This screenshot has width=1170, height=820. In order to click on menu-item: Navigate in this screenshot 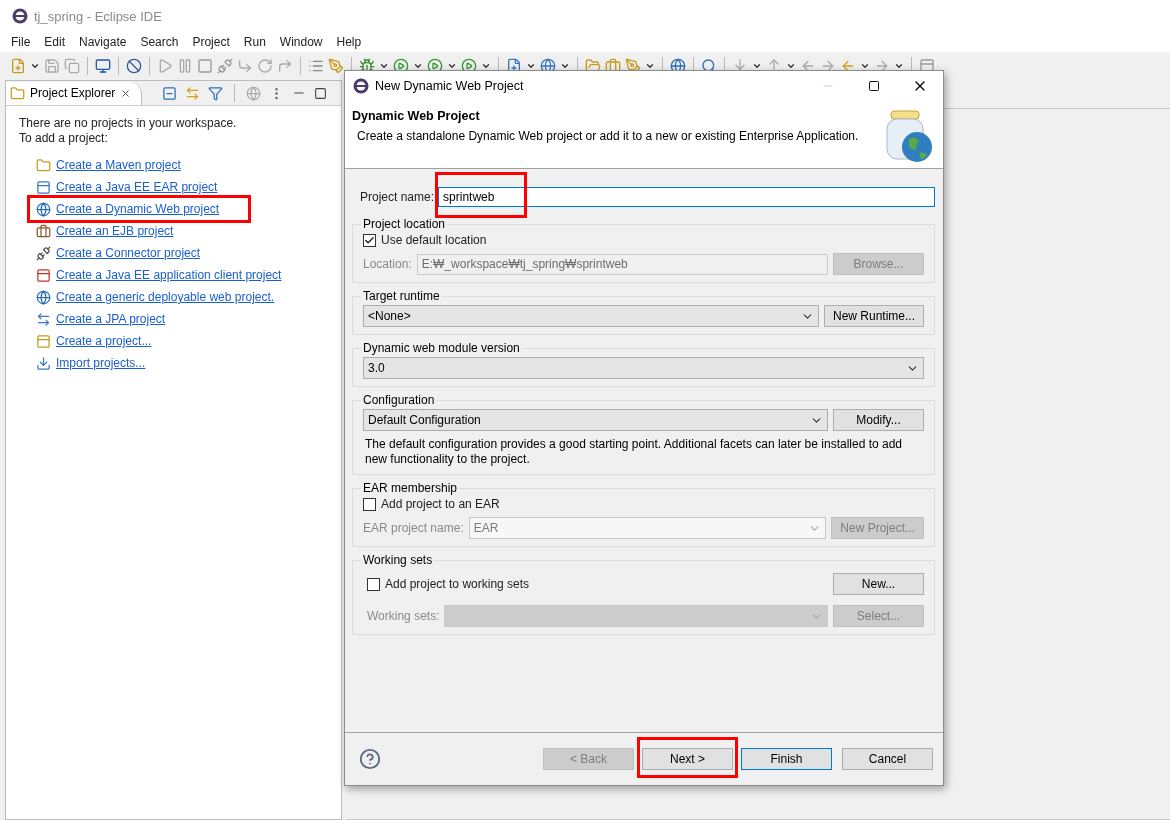, I will do `click(103, 42)`.